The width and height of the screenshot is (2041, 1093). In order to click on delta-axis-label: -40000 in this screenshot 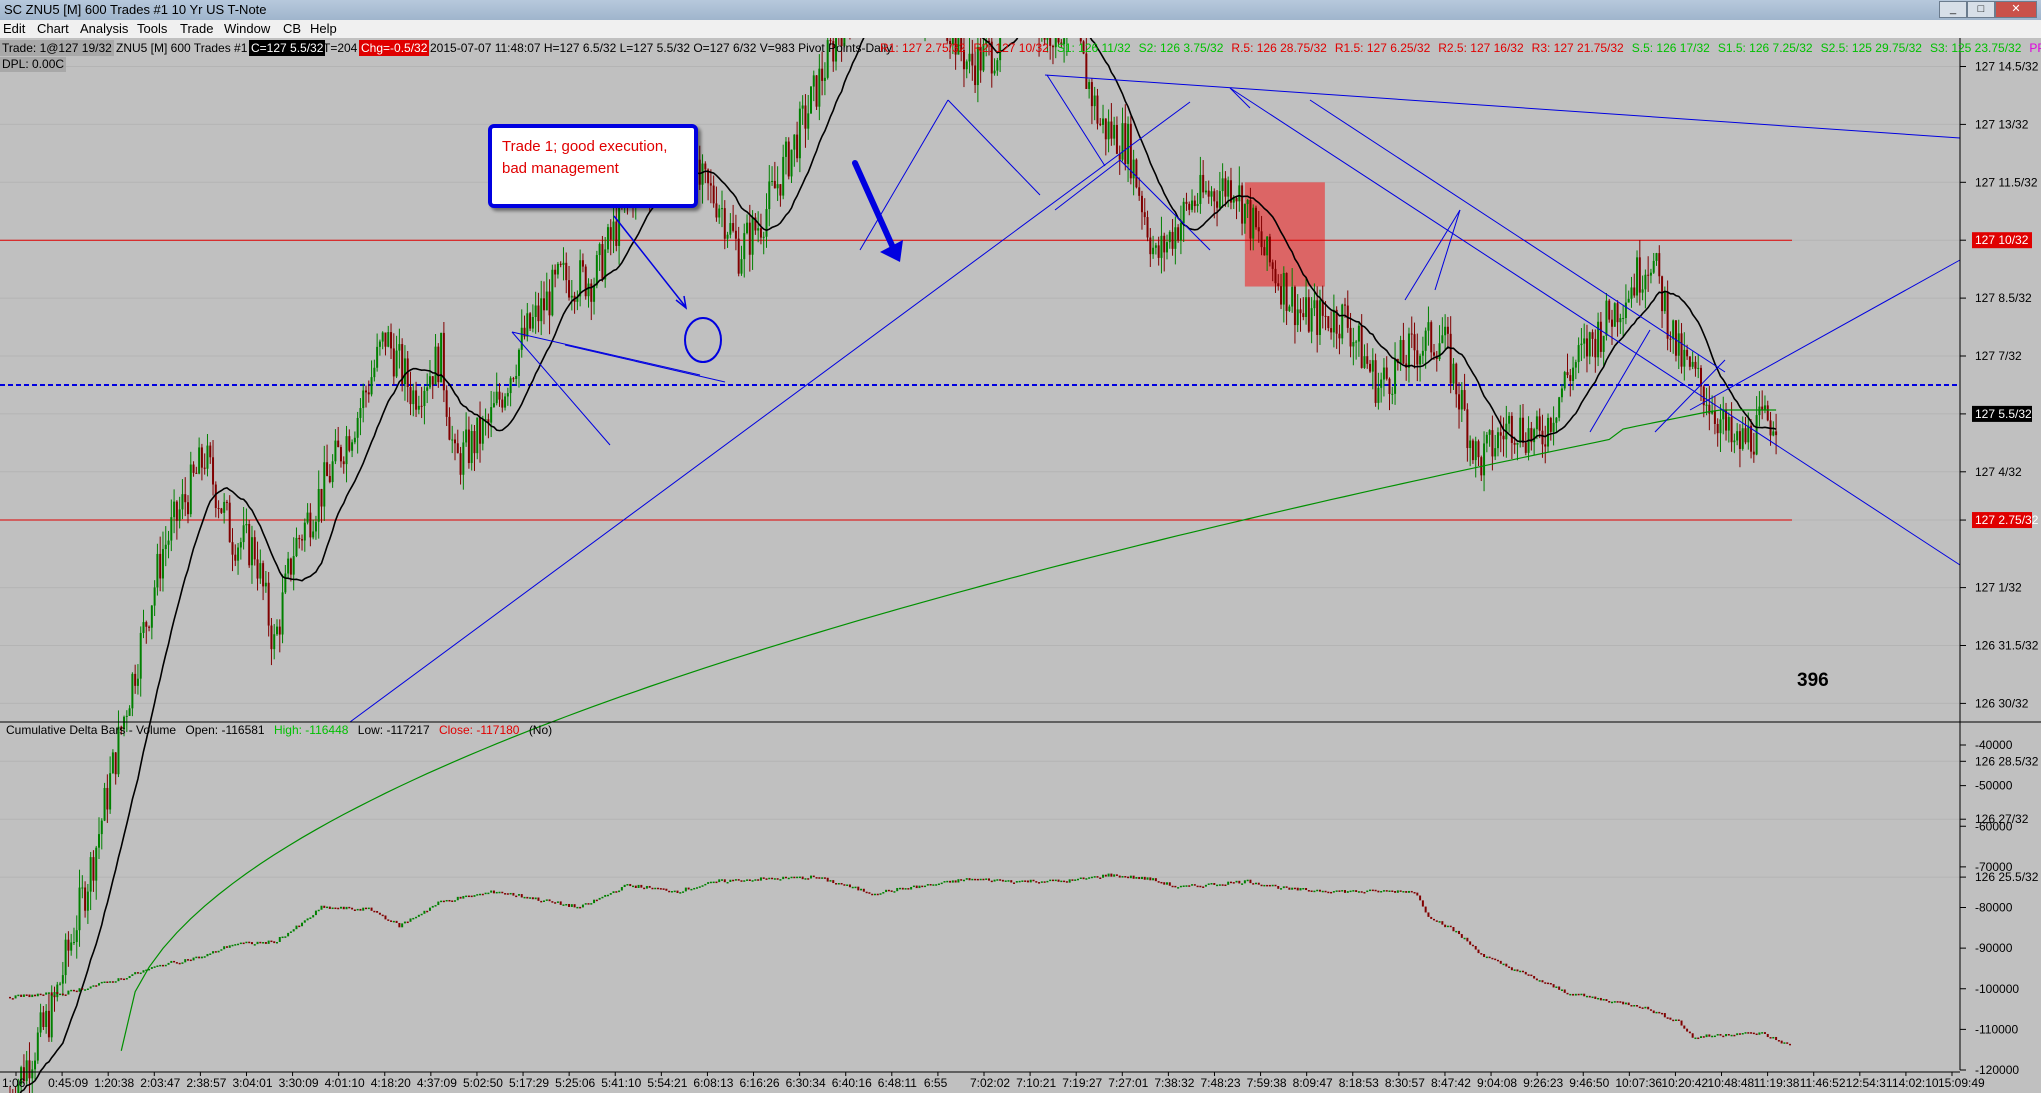, I will do `click(1994, 745)`.